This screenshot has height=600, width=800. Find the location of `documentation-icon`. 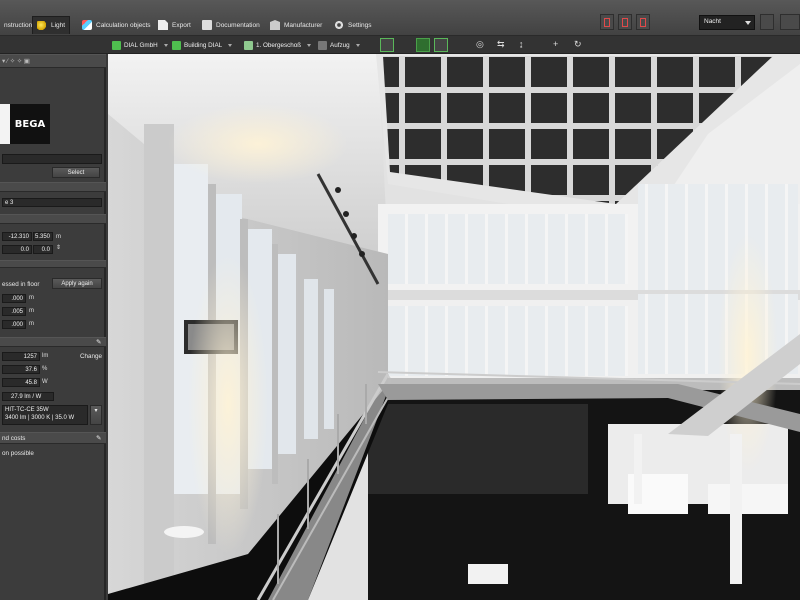

documentation-icon is located at coordinates (207, 25).